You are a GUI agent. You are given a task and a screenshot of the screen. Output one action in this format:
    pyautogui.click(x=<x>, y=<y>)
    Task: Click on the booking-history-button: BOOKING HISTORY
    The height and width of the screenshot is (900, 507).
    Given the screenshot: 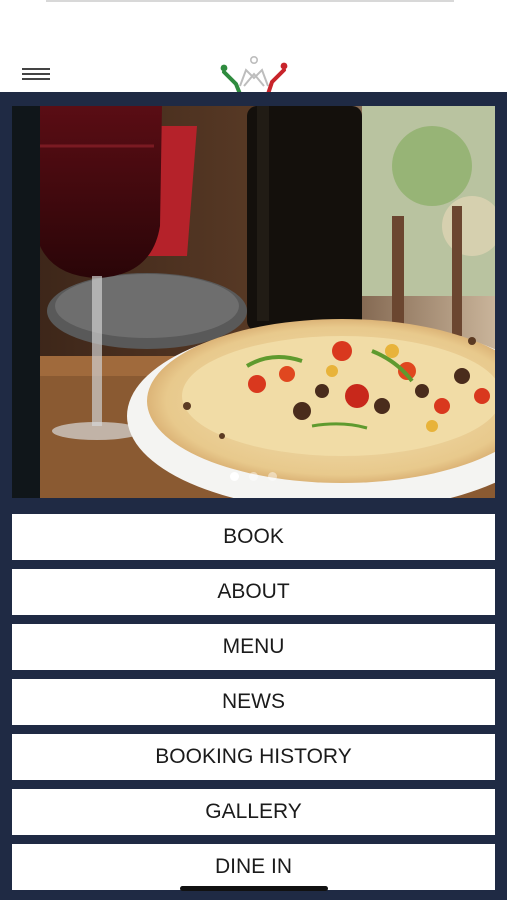 What is the action you would take?
    pyautogui.click(x=253, y=757)
    